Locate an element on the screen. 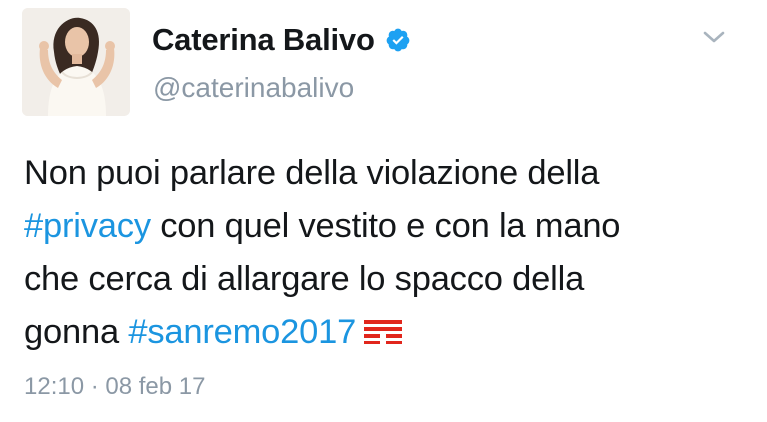 The height and width of the screenshot is (422, 767). author-name-row: Caterina Balivo is located at coordinates (281, 40).